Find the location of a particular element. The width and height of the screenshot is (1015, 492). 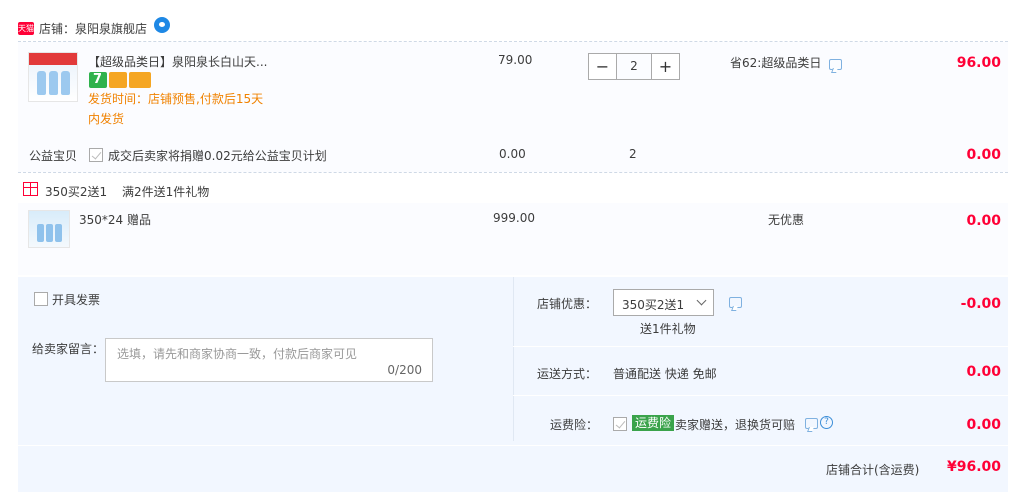

insurance-amount: 0.00 is located at coordinates (983, 425).